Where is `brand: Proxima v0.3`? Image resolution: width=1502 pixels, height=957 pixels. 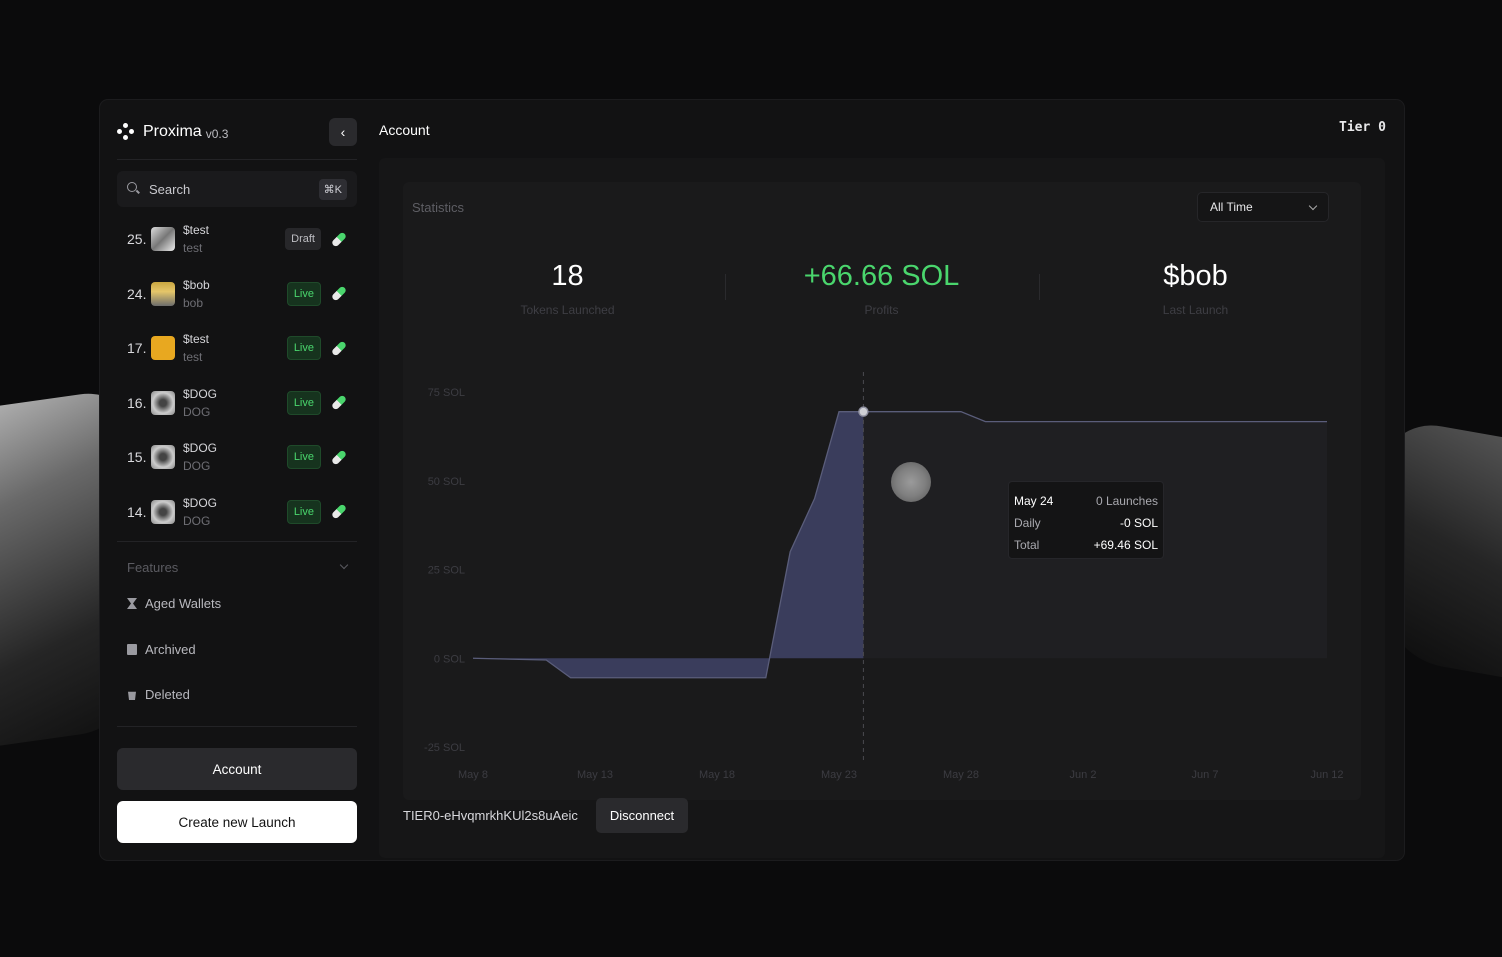 brand: Proxima v0.3 is located at coordinates (172, 132).